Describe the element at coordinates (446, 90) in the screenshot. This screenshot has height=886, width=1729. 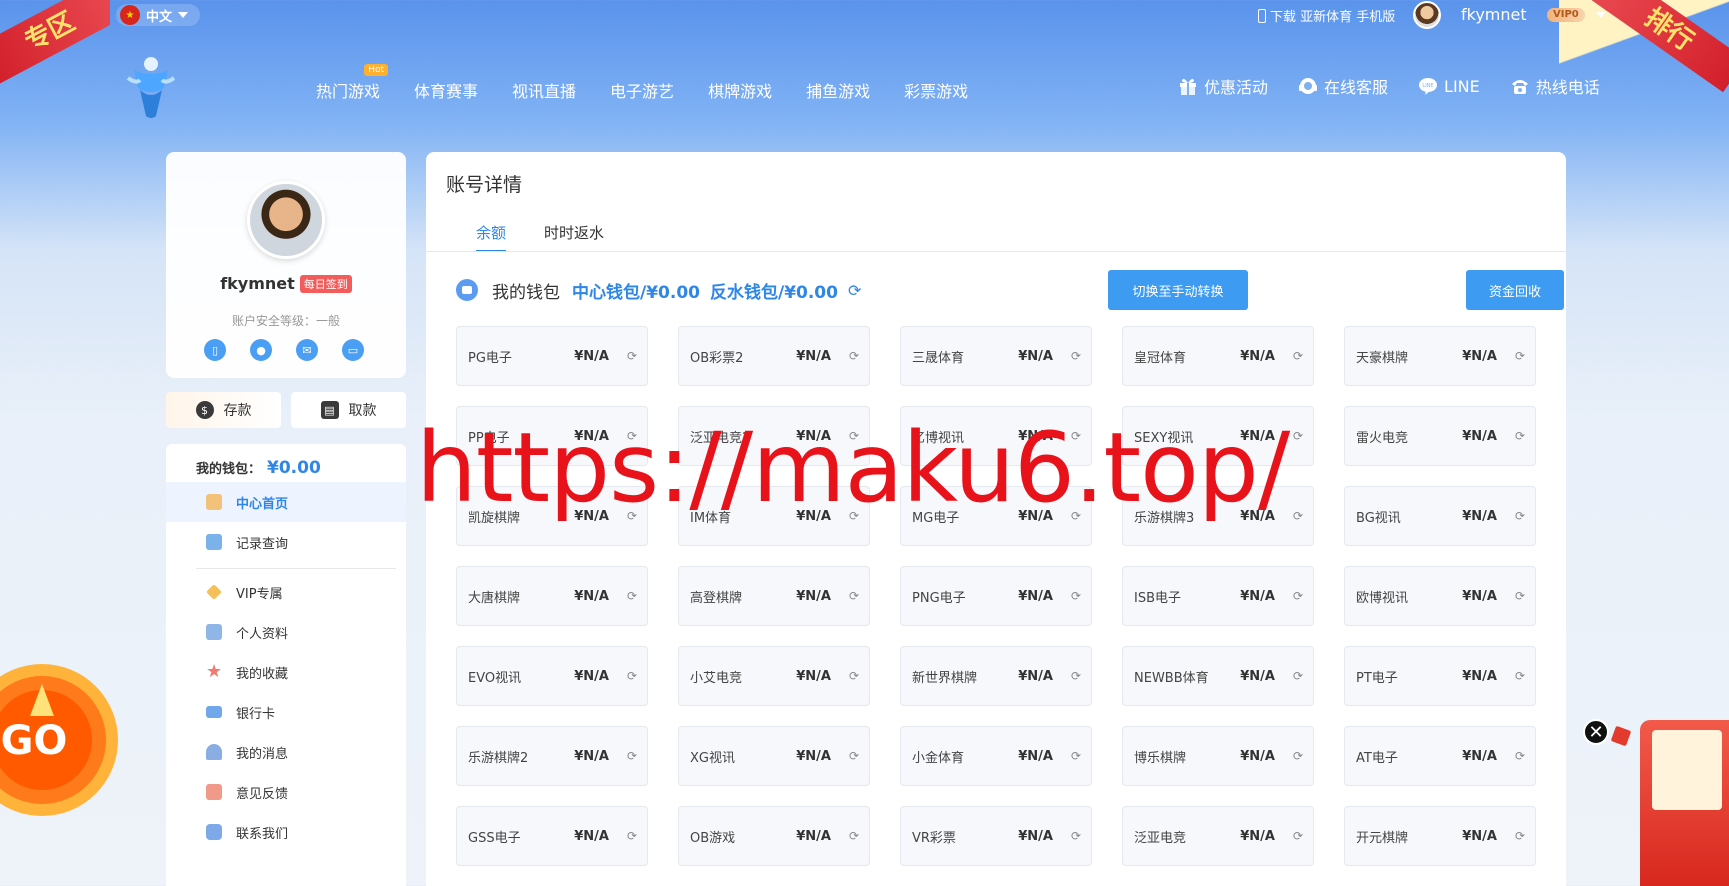
I see `nav-sports: 体育赛事` at that location.